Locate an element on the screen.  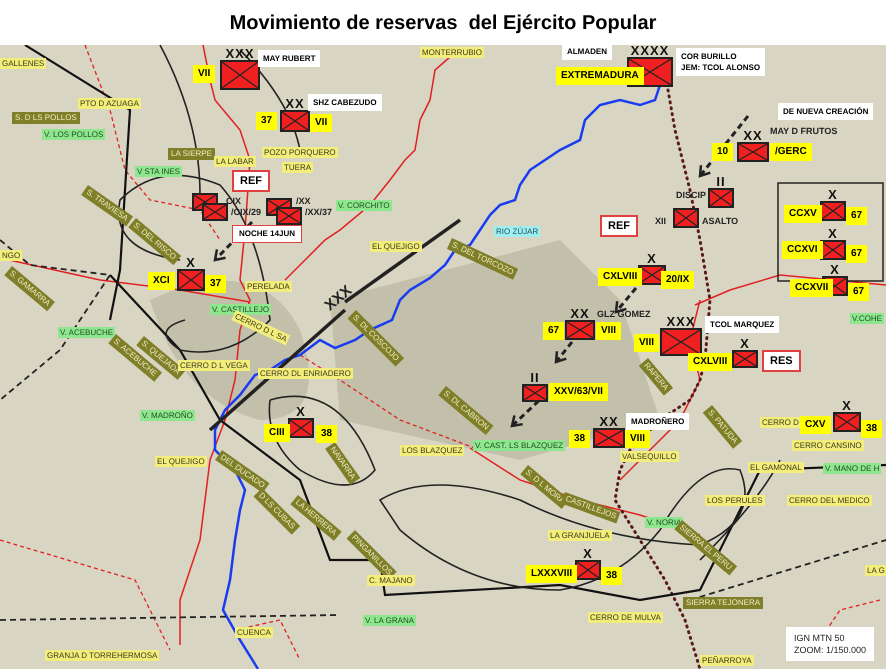
unit-label: ASALTO is located at coordinates (720, 221).